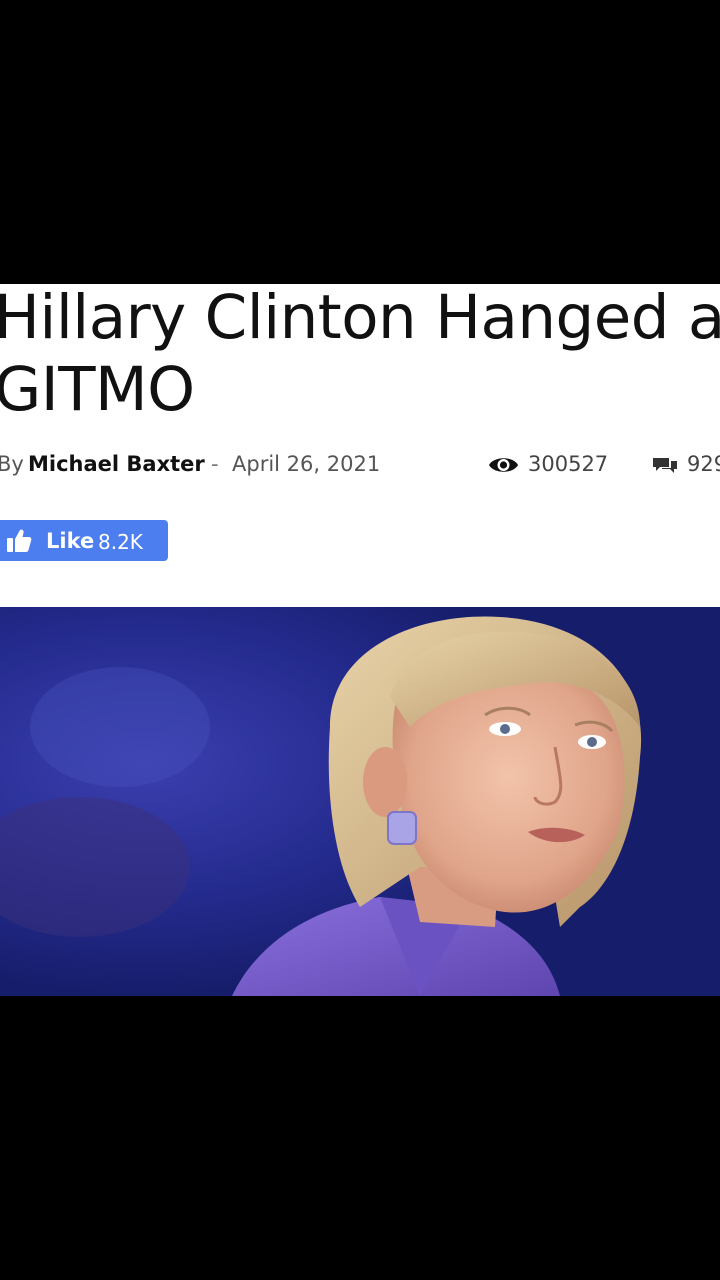 Image resolution: width=720 pixels, height=1280 pixels. I want to click on comment-count: 929, so click(703, 464).